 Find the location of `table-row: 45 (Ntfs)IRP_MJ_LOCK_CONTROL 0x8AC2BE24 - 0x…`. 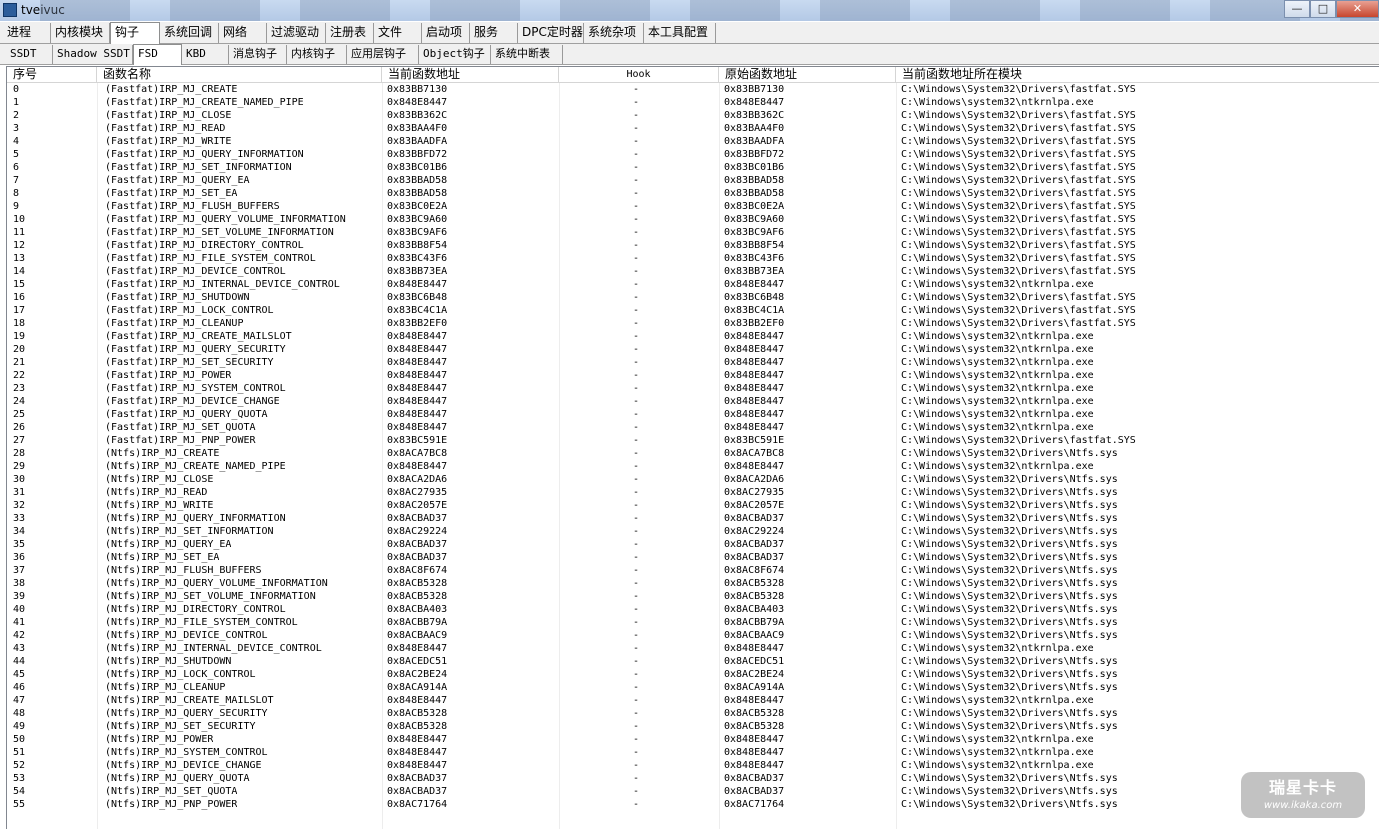

table-row: 45 (Ntfs)IRP_MJ_LOCK_CONTROL 0x8AC2BE24 - 0x… is located at coordinates (693, 674).